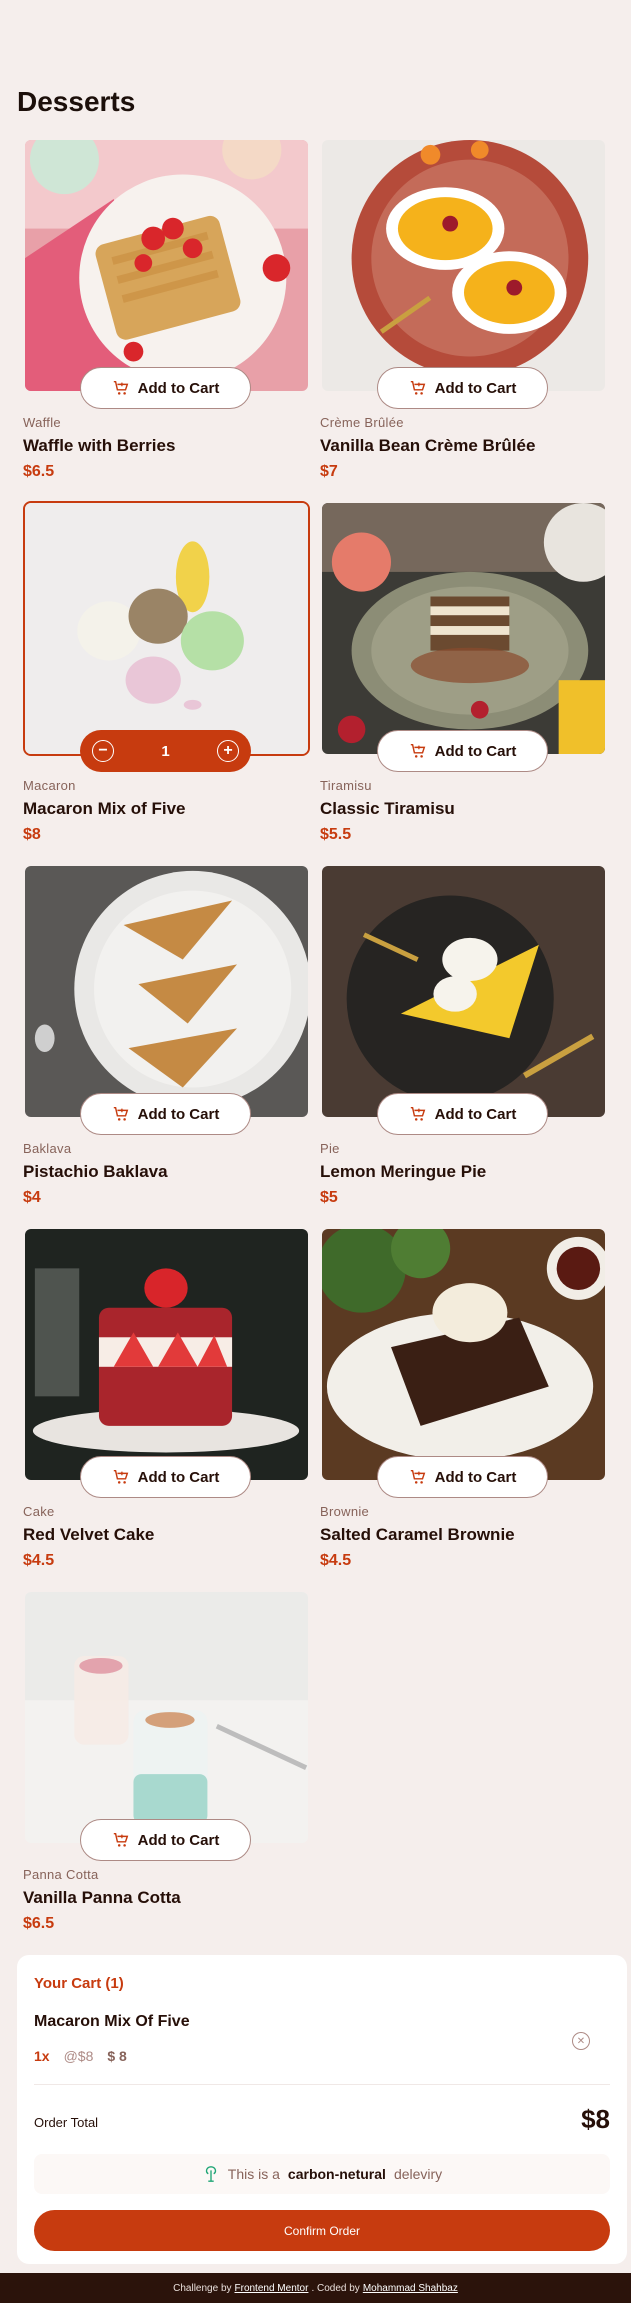  What do you see at coordinates (42, 422) in the screenshot?
I see `product-category: Waffle` at bounding box center [42, 422].